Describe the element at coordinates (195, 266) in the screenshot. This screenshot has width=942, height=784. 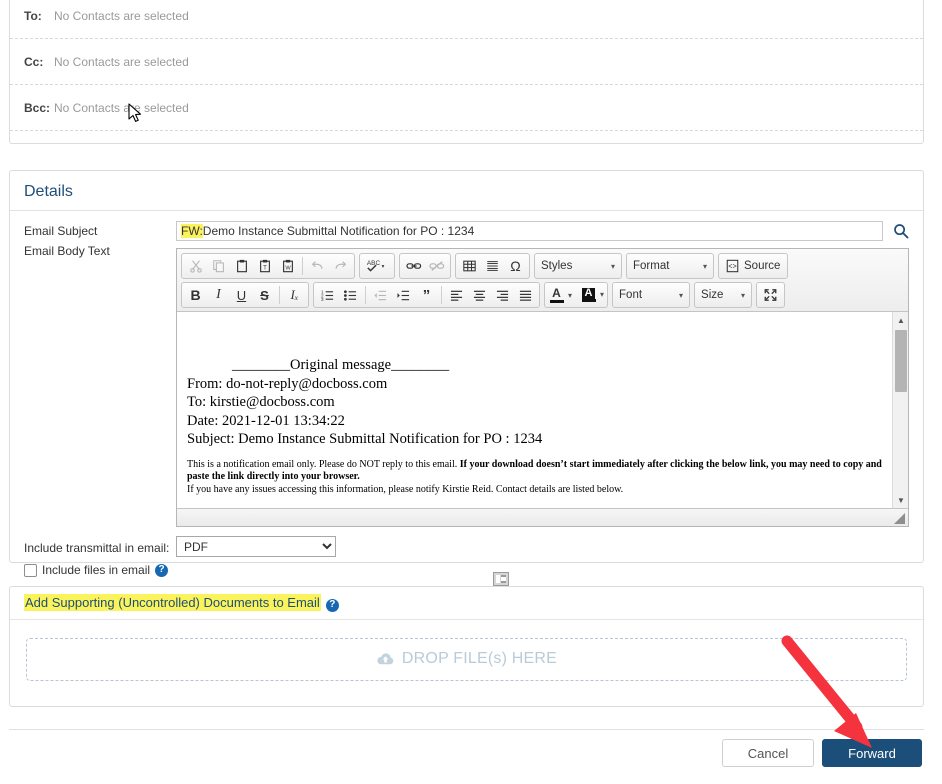
I see `cut-icon` at that location.